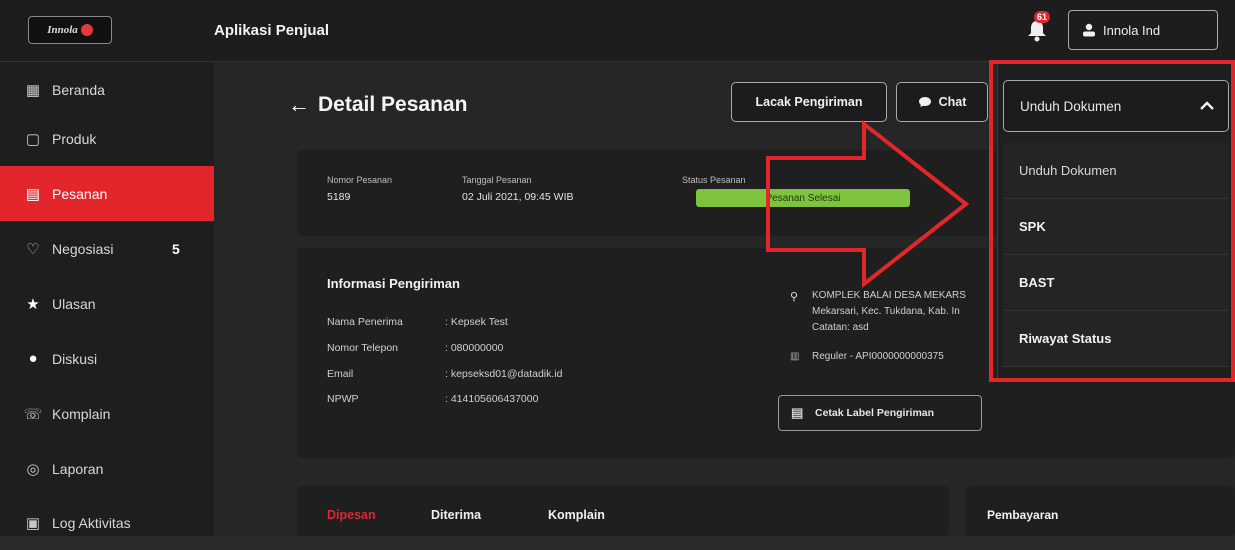  What do you see at coordinates (33, 469) in the screenshot?
I see `report-icon: ◎` at bounding box center [33, 469].